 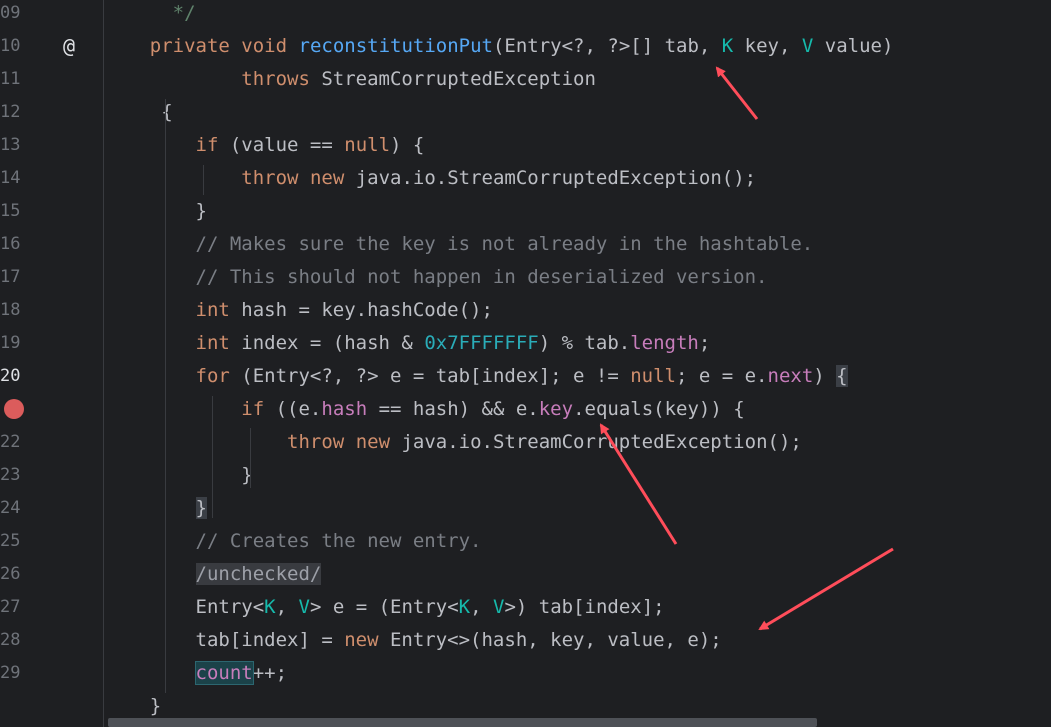 What do you see at coordinates (15, 673) in the screenshot?
I see `line-number: 29` at bounding box center [15, 673].